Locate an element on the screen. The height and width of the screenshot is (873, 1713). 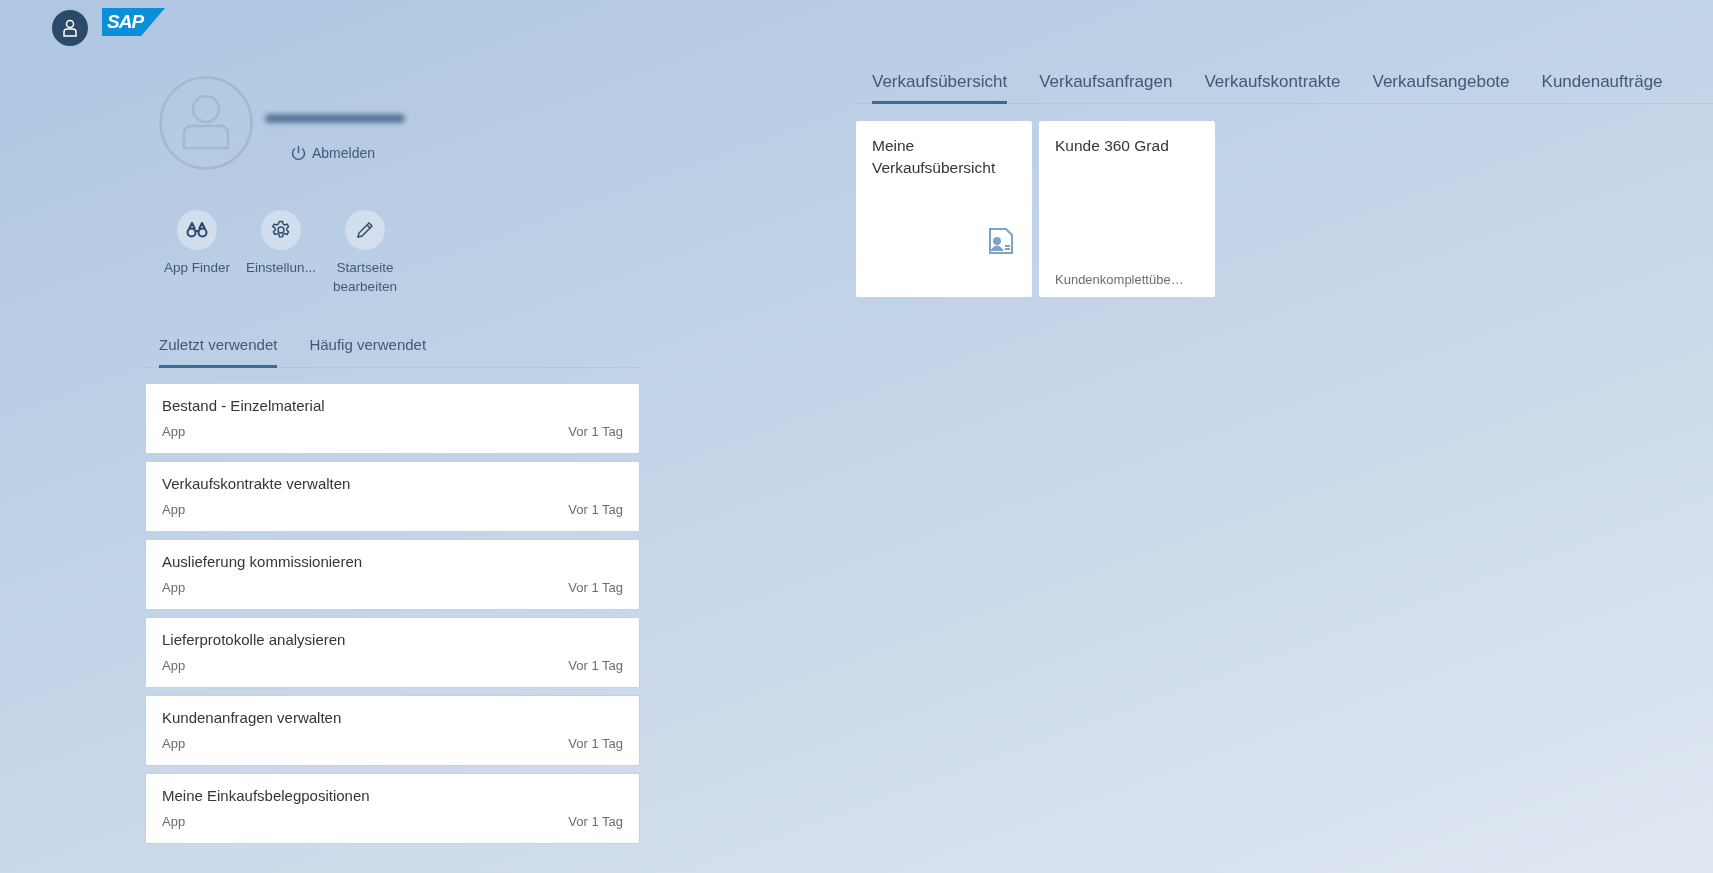
power-icon is located at coordinates (298, 153).